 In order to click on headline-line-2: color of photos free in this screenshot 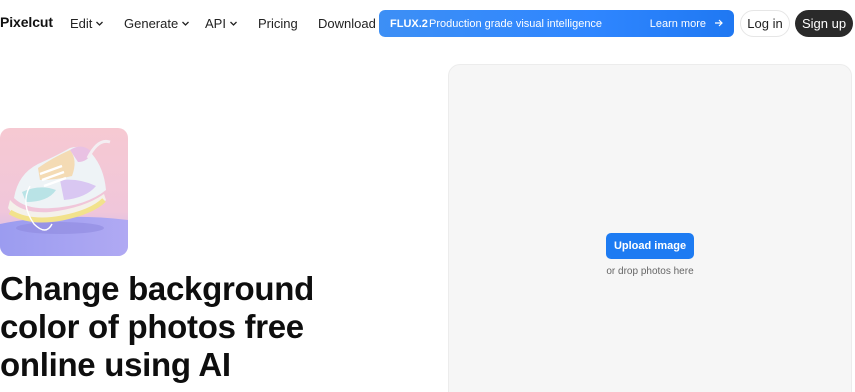, I will do `click(152, 326)`.